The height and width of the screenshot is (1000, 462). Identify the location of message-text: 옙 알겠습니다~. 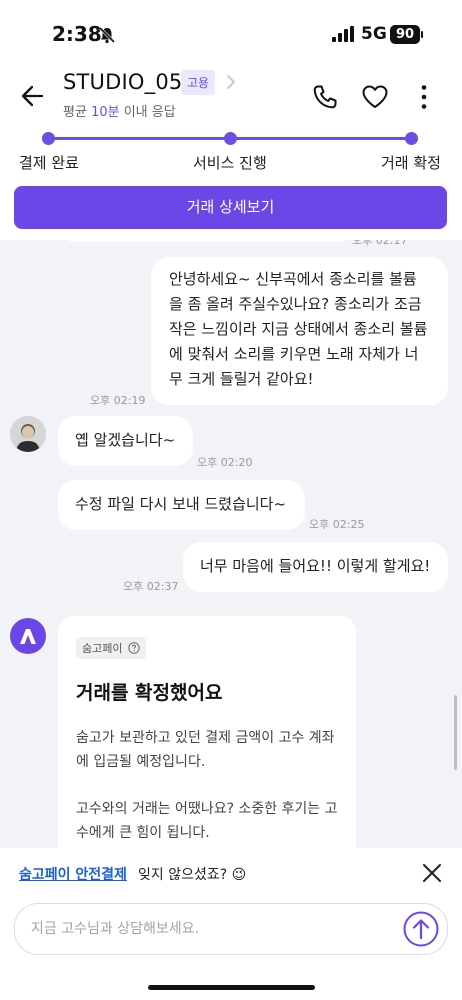
(125, 440).